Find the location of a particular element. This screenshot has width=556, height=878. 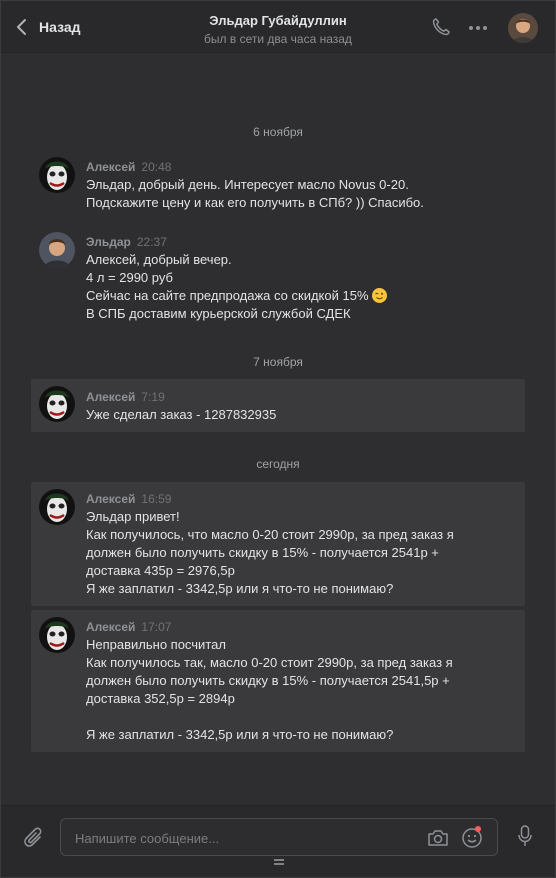

message-line: доставка 352,5р = 2894р is located at coordinates (160, 698).